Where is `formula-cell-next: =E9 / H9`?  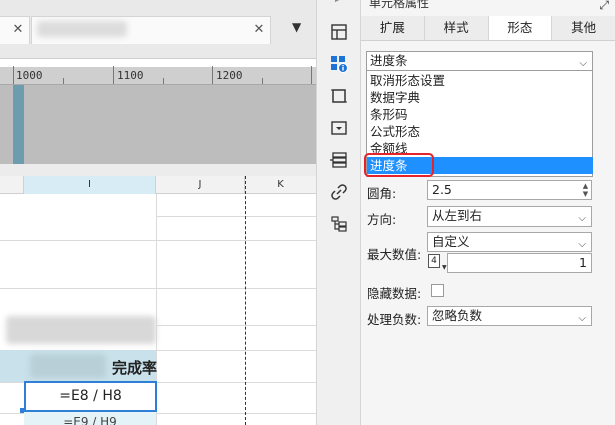 formula-cell-next: =E9 / H9 is located at coordinates (90, 418).